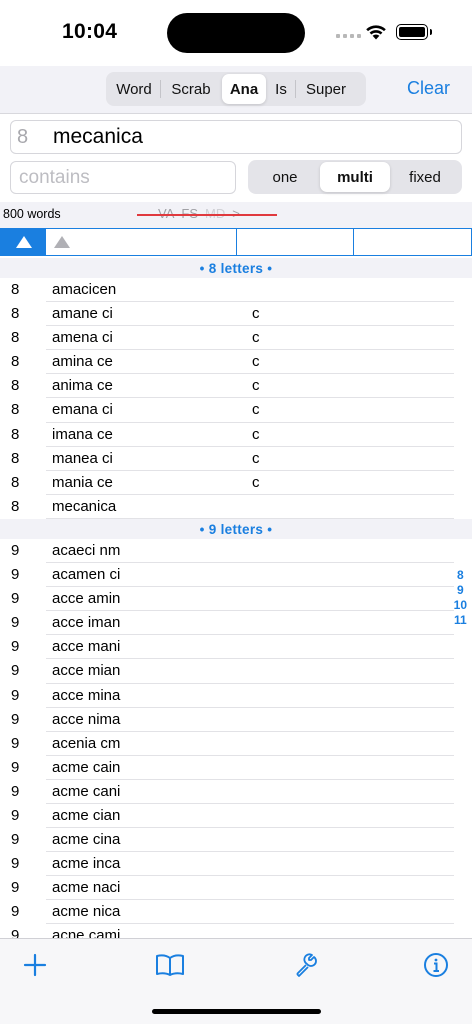  What do you see at coordinates (86, 912) in the screenshot?
I see `word-text: acme nica` at bounding box center [86, 912].